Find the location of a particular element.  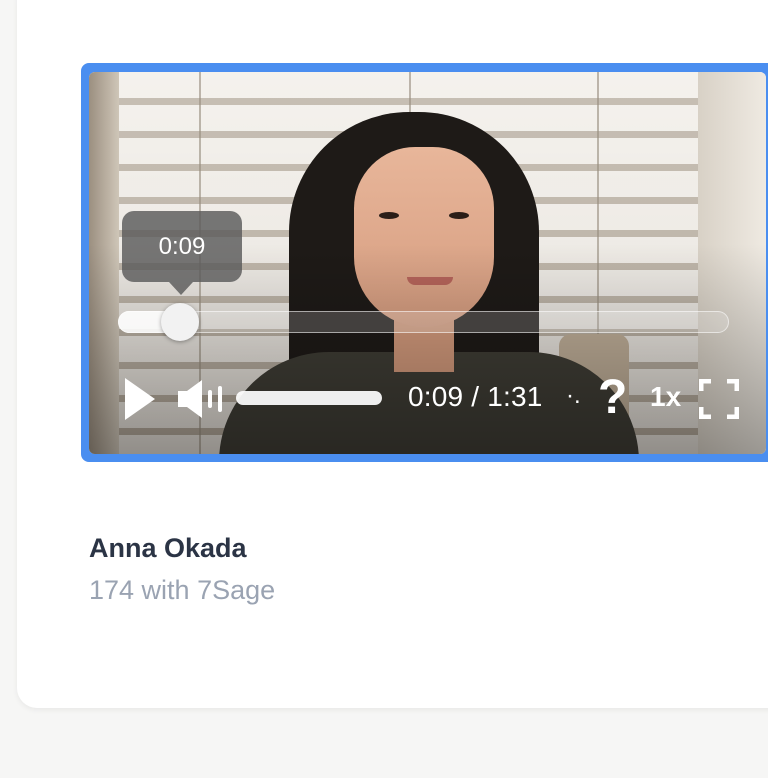

volume-icon is located at coordinates (202, 399).